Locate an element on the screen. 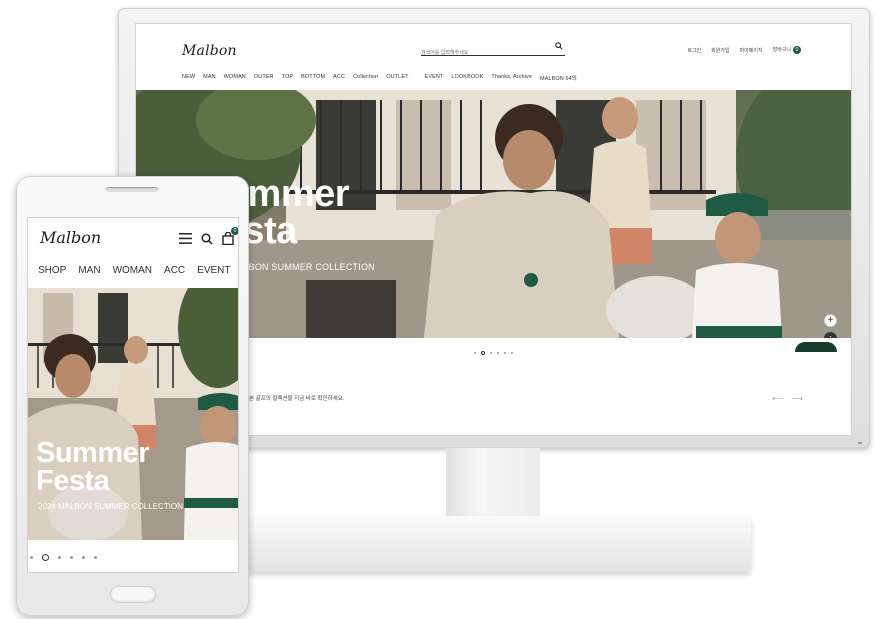 Image resolution: width=876 pixels, height=619 pixels. mobile-header-icons: 0 is located at coordinates (208, 236).